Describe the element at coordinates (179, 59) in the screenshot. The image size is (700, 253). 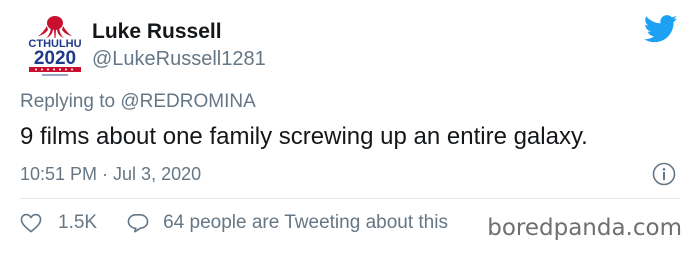
I see `author-handle: @LukeRussell1281` at that location.